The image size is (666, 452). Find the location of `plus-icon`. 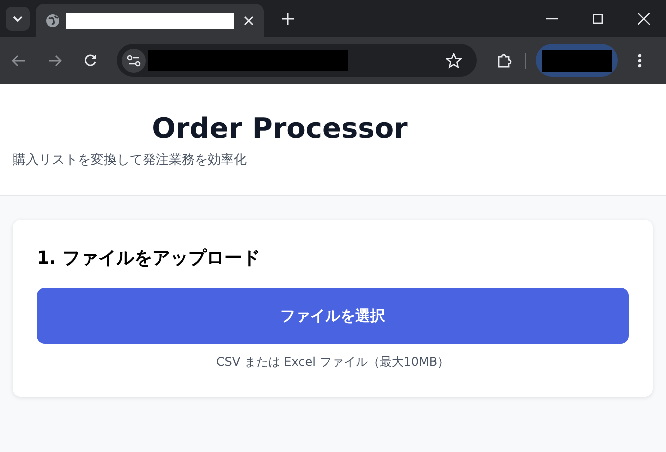

plus-icon is located at coordinates (288, 18).